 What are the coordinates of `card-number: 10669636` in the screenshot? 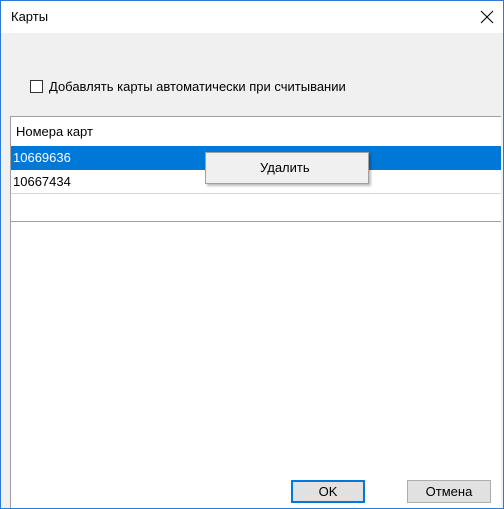 It's located at (42, 157).